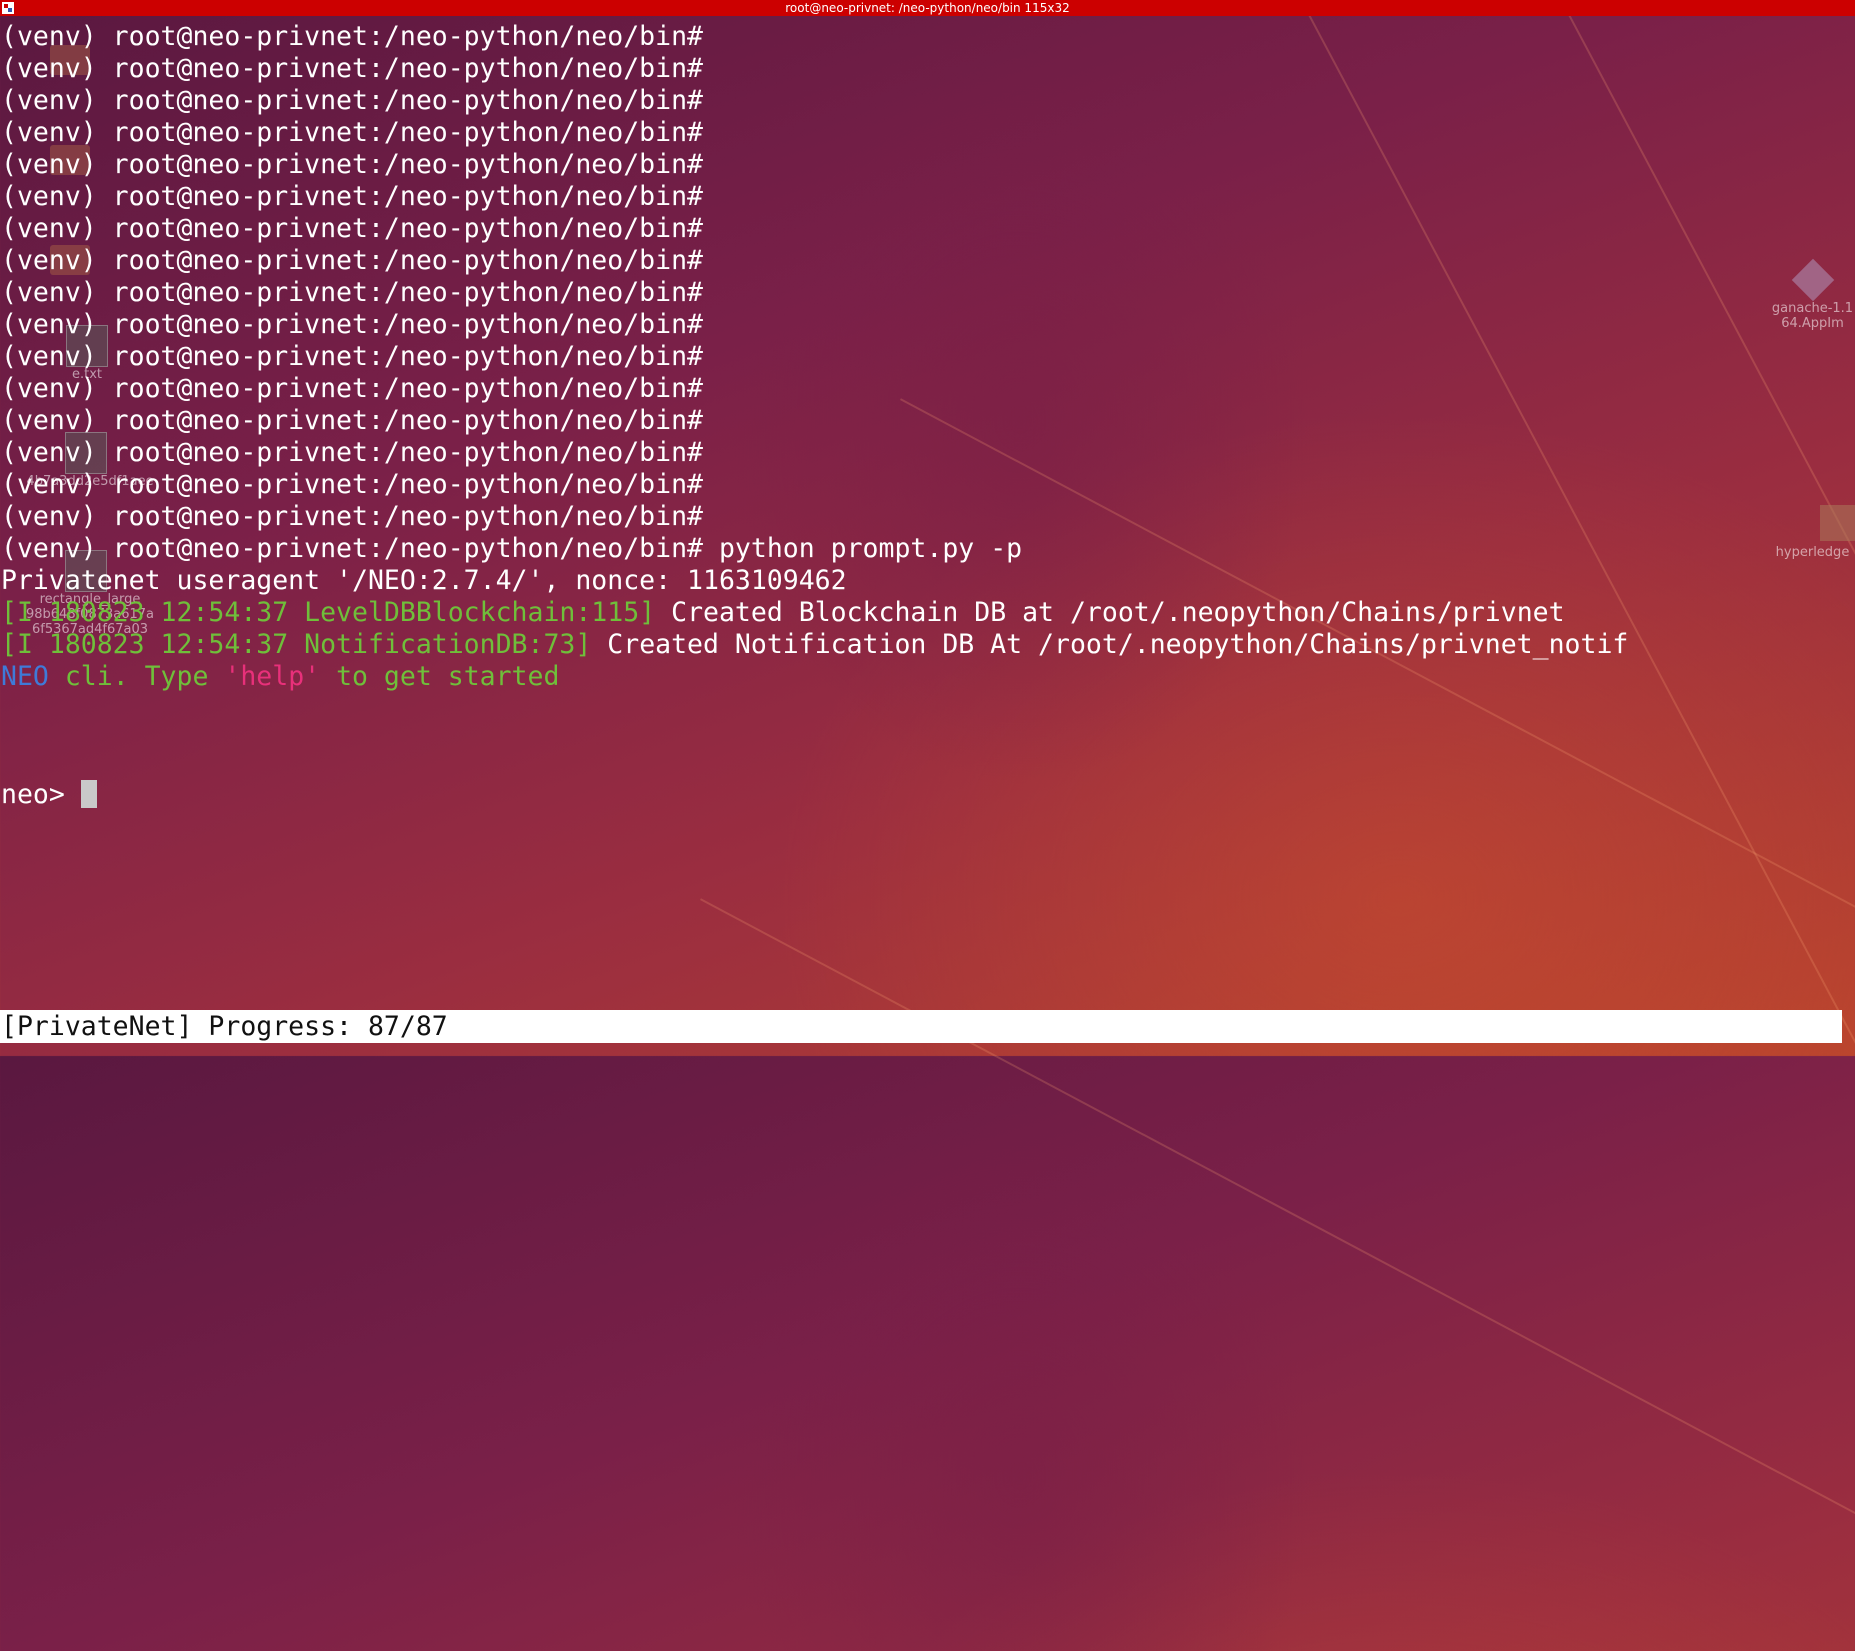 This screenshot has height=1651, width=1855. Describe the element at coordinates (927, 795) in the screenshot. I see `neo-input-line: neo>` at that location.